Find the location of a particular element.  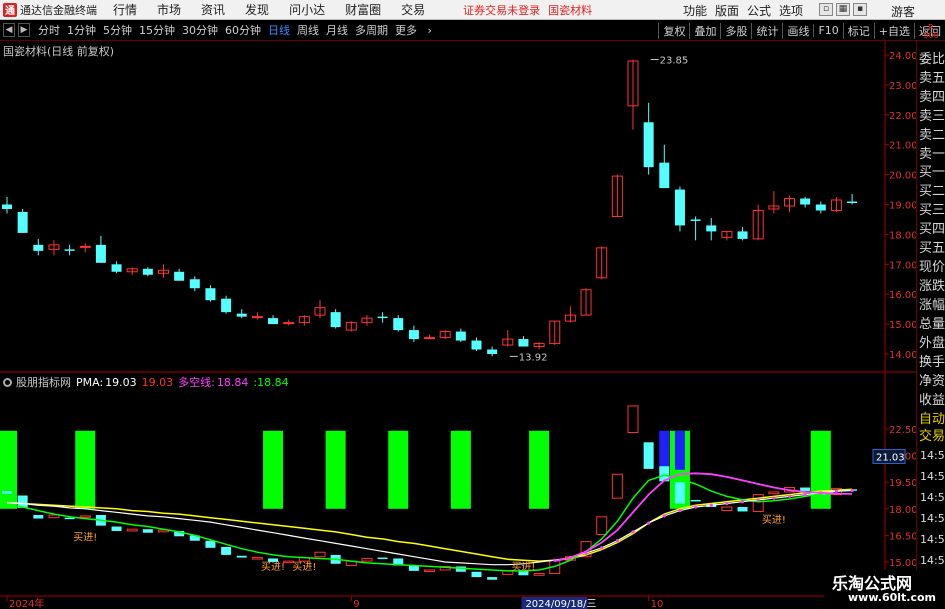

grid-icon: ▦ is located at coordinates (843, 9).